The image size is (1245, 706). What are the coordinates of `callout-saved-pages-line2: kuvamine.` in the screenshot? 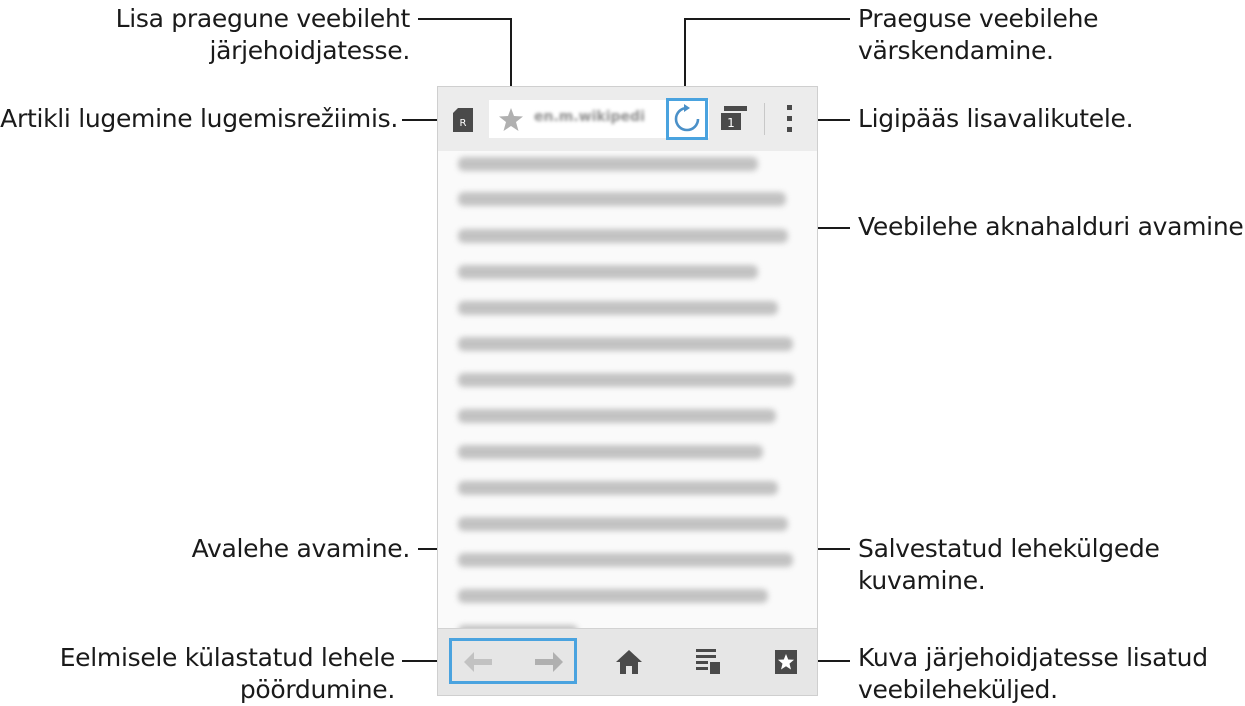 It's located at (922, 580).